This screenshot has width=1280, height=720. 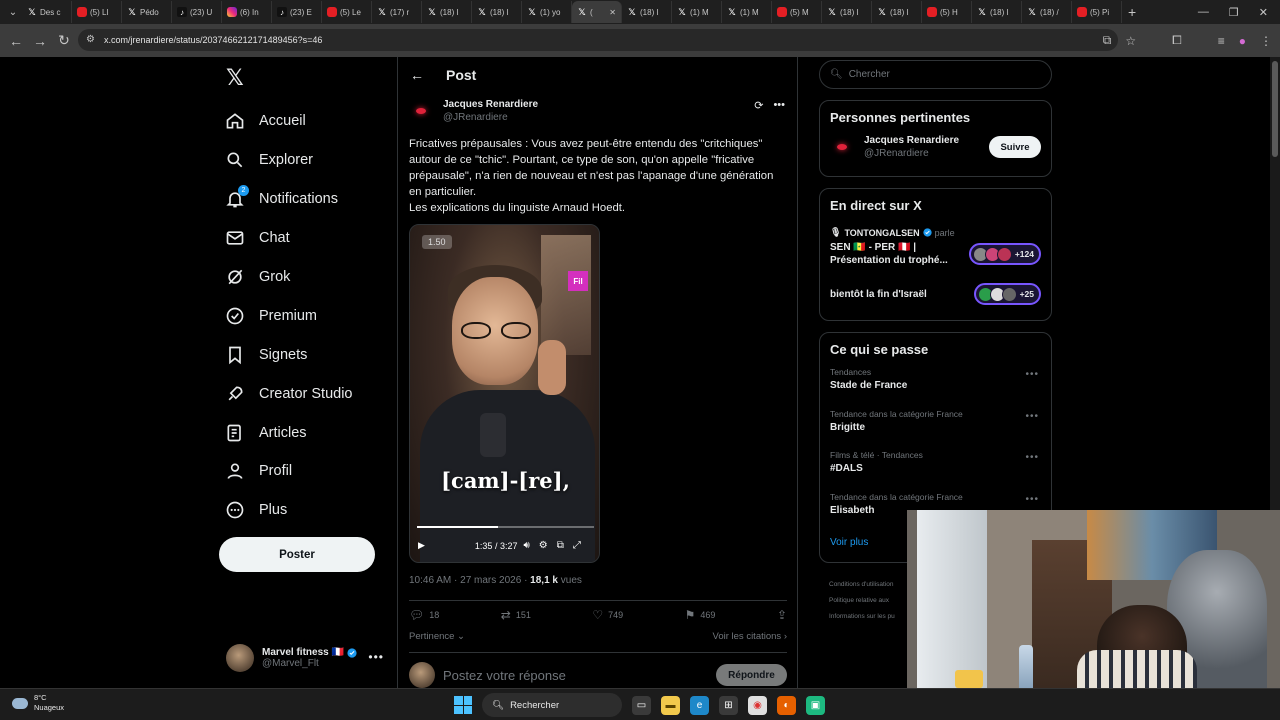 I want to click on profile-icon: ●, so click(x=1242, y=41).